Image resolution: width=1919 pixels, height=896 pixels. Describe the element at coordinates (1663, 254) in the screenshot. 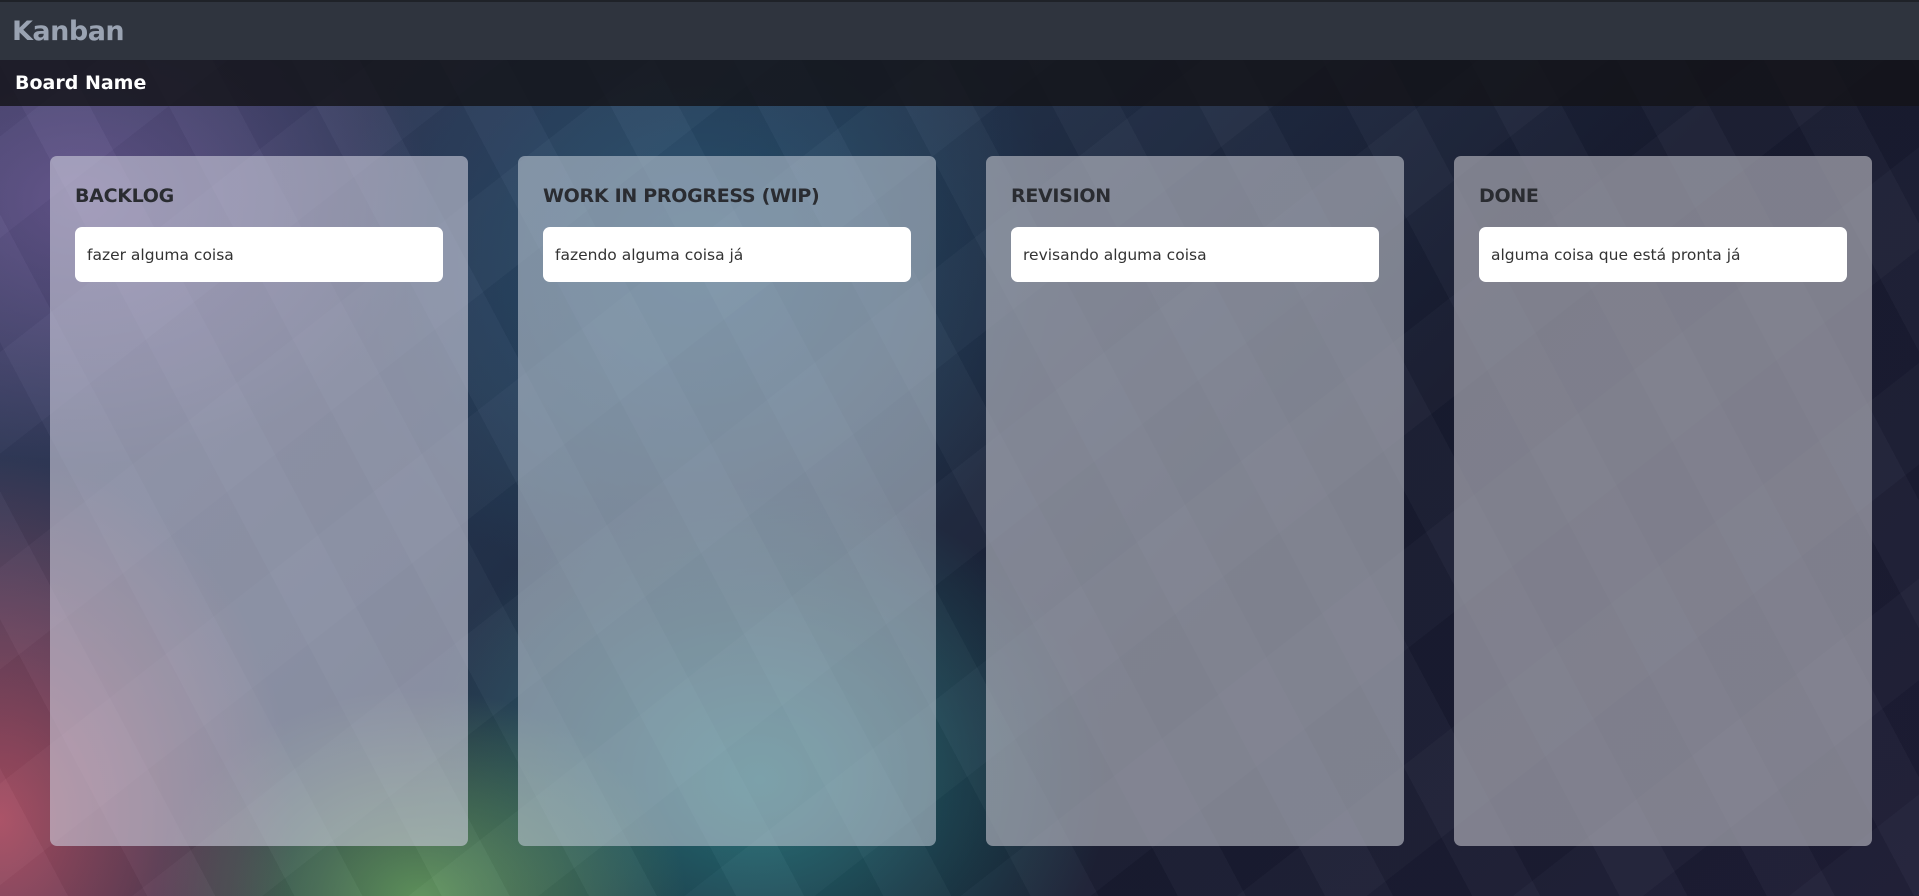

I see `task-card: alguma coisa que está pronta já` at that location.